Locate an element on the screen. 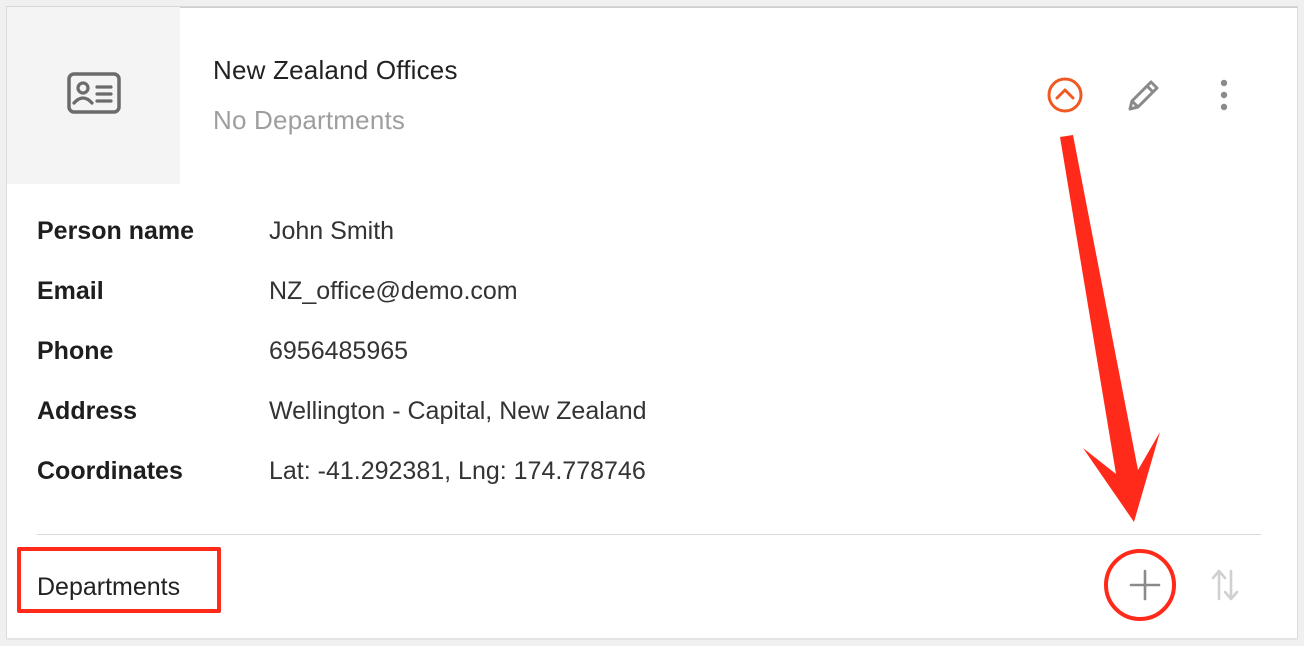 The image size is (1304, 646). annotation-arrow-icon is located at coordinates (1110, 328).